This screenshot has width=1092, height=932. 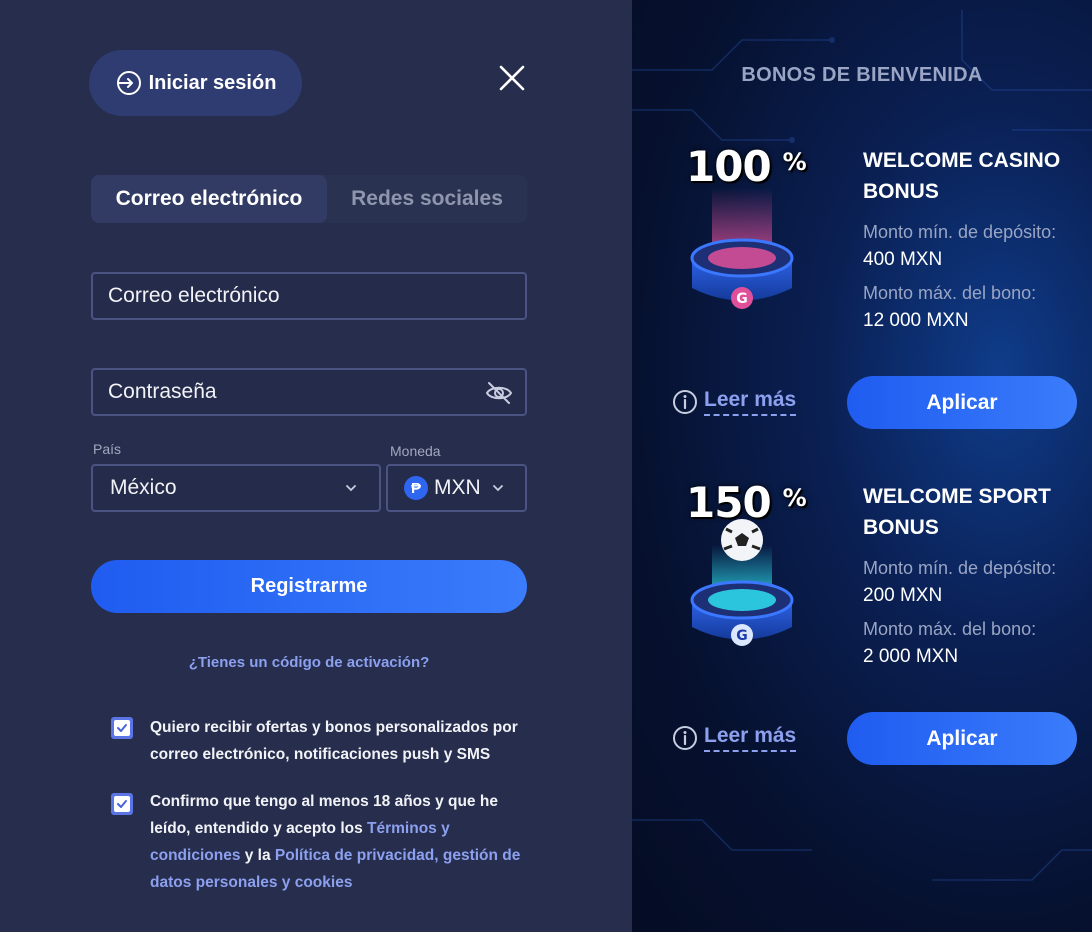 What do you see at coordinates (901, 527) in the screenshot?
I see `sport-name-2: BONUS` at bounding box center [901, 527].